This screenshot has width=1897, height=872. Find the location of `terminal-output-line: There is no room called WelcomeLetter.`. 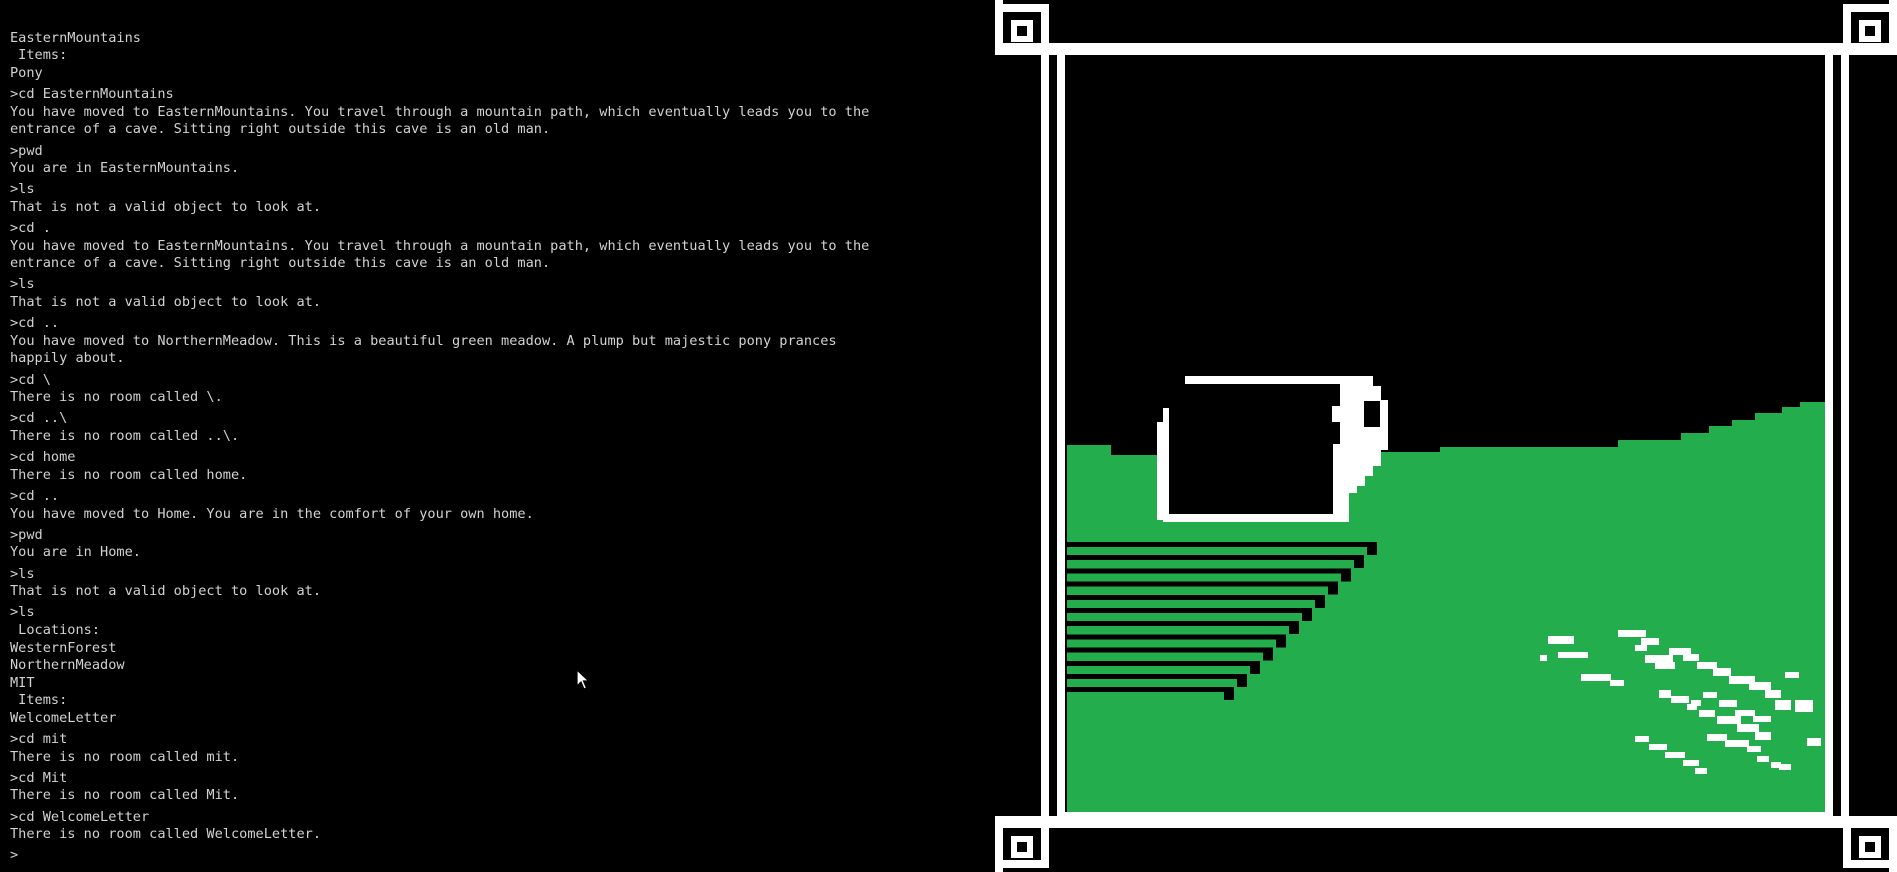

terminal-output-line: There is no room called WelcomeLetter. is located at coordinates (165, 834).